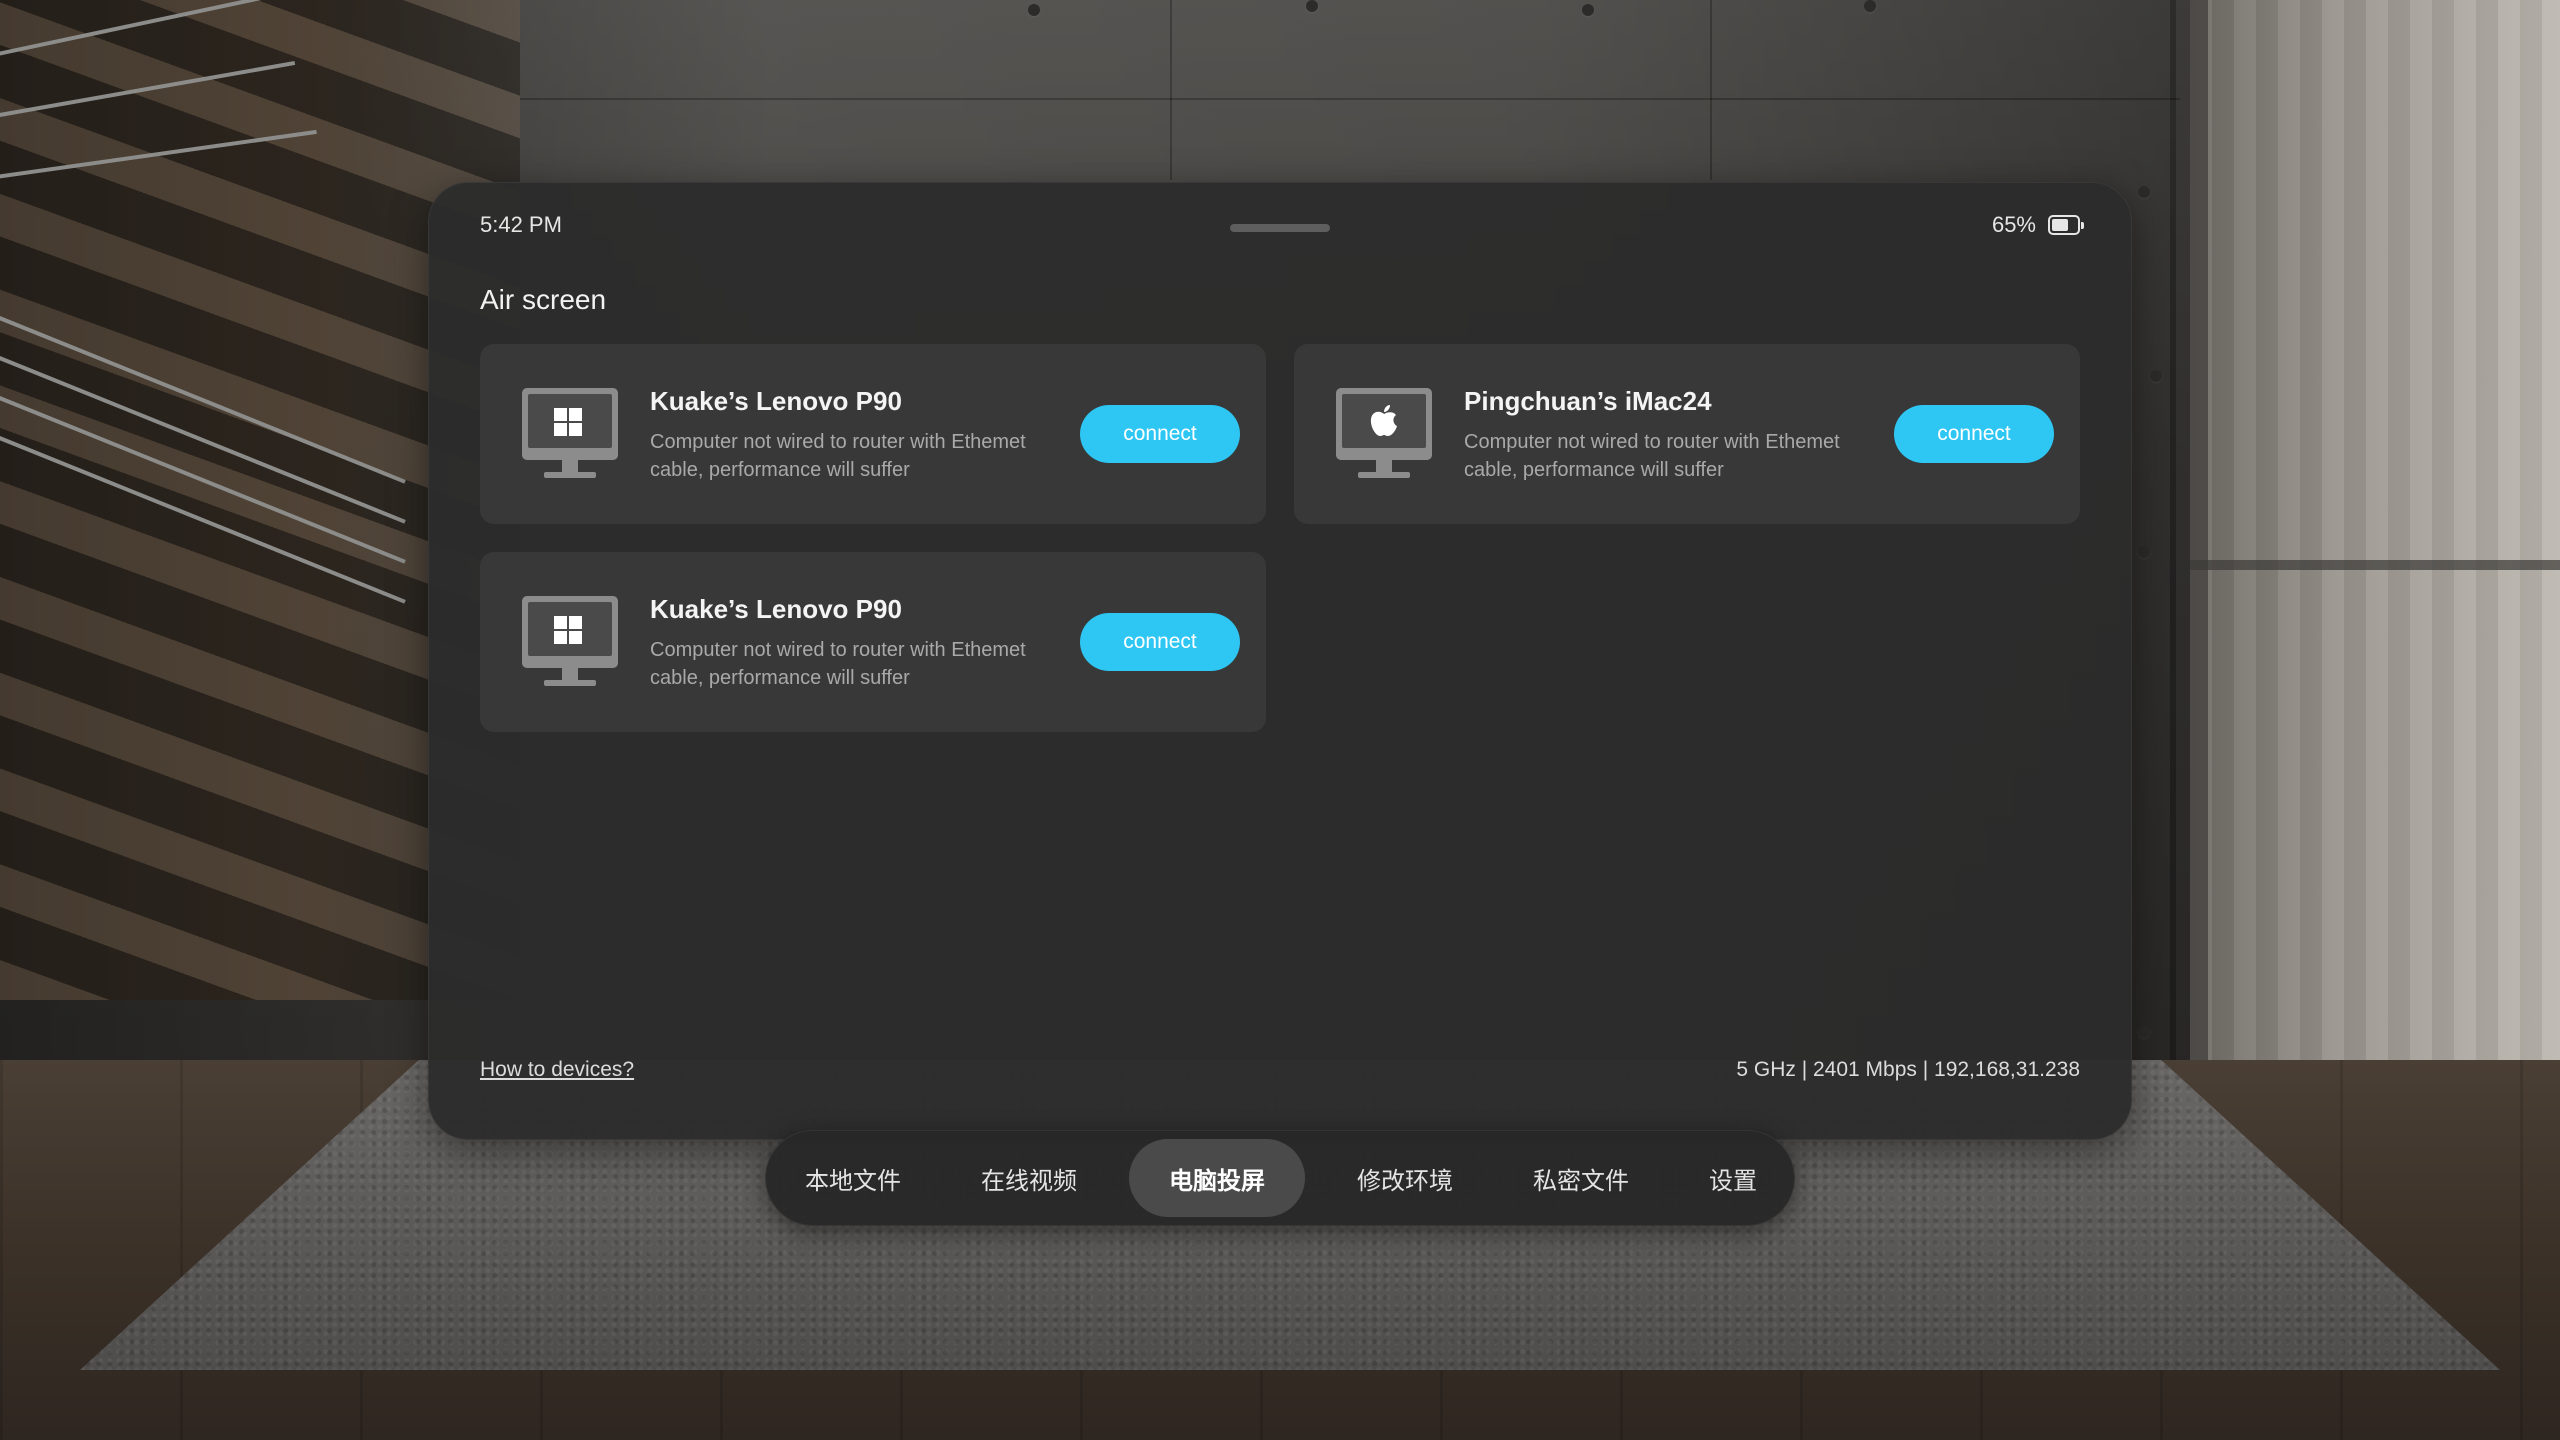  I want to click on section-title: Air screen, so click(543, 299).